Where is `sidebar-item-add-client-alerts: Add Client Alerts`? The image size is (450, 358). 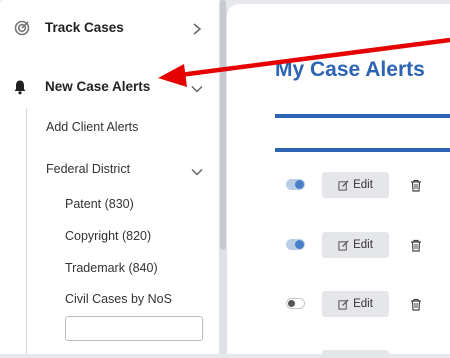
sidebar-item-add-client-alerts: Add Client Alerts is located at coordinates (92, 127).